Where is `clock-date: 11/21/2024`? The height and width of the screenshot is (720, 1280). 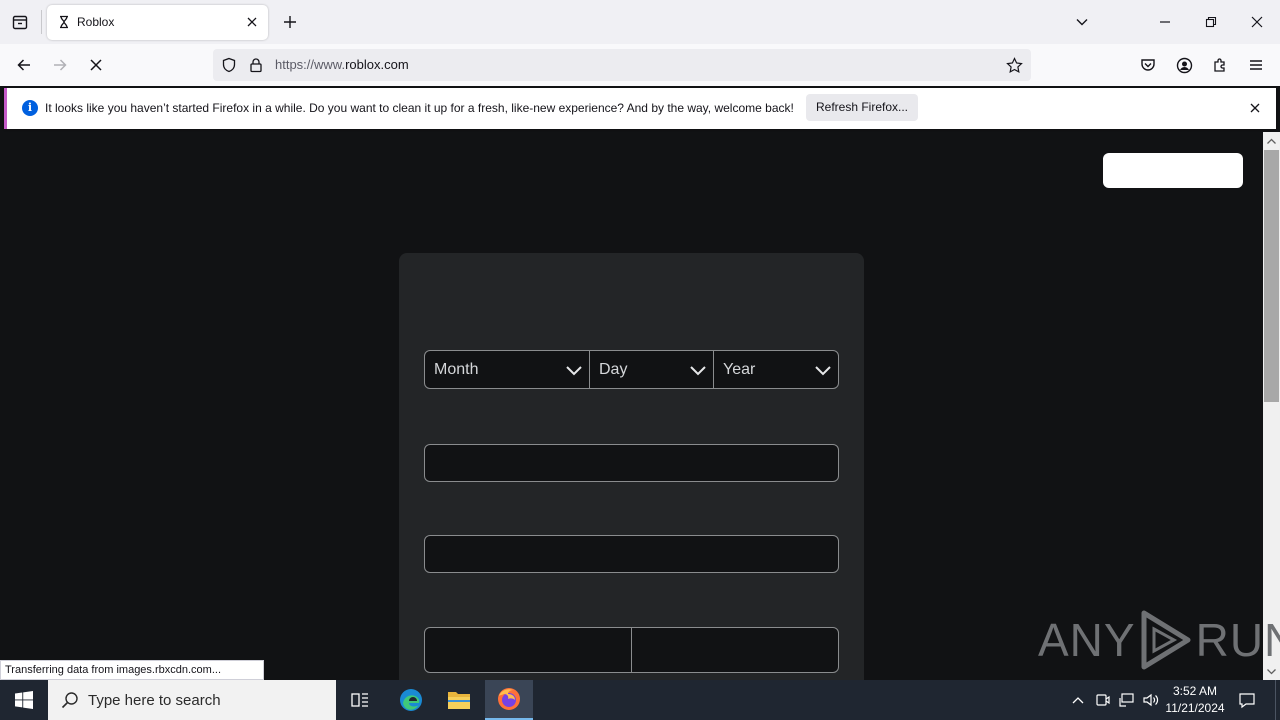
clock-date: 11/21/2024 is located at coordinates (1195, 708).